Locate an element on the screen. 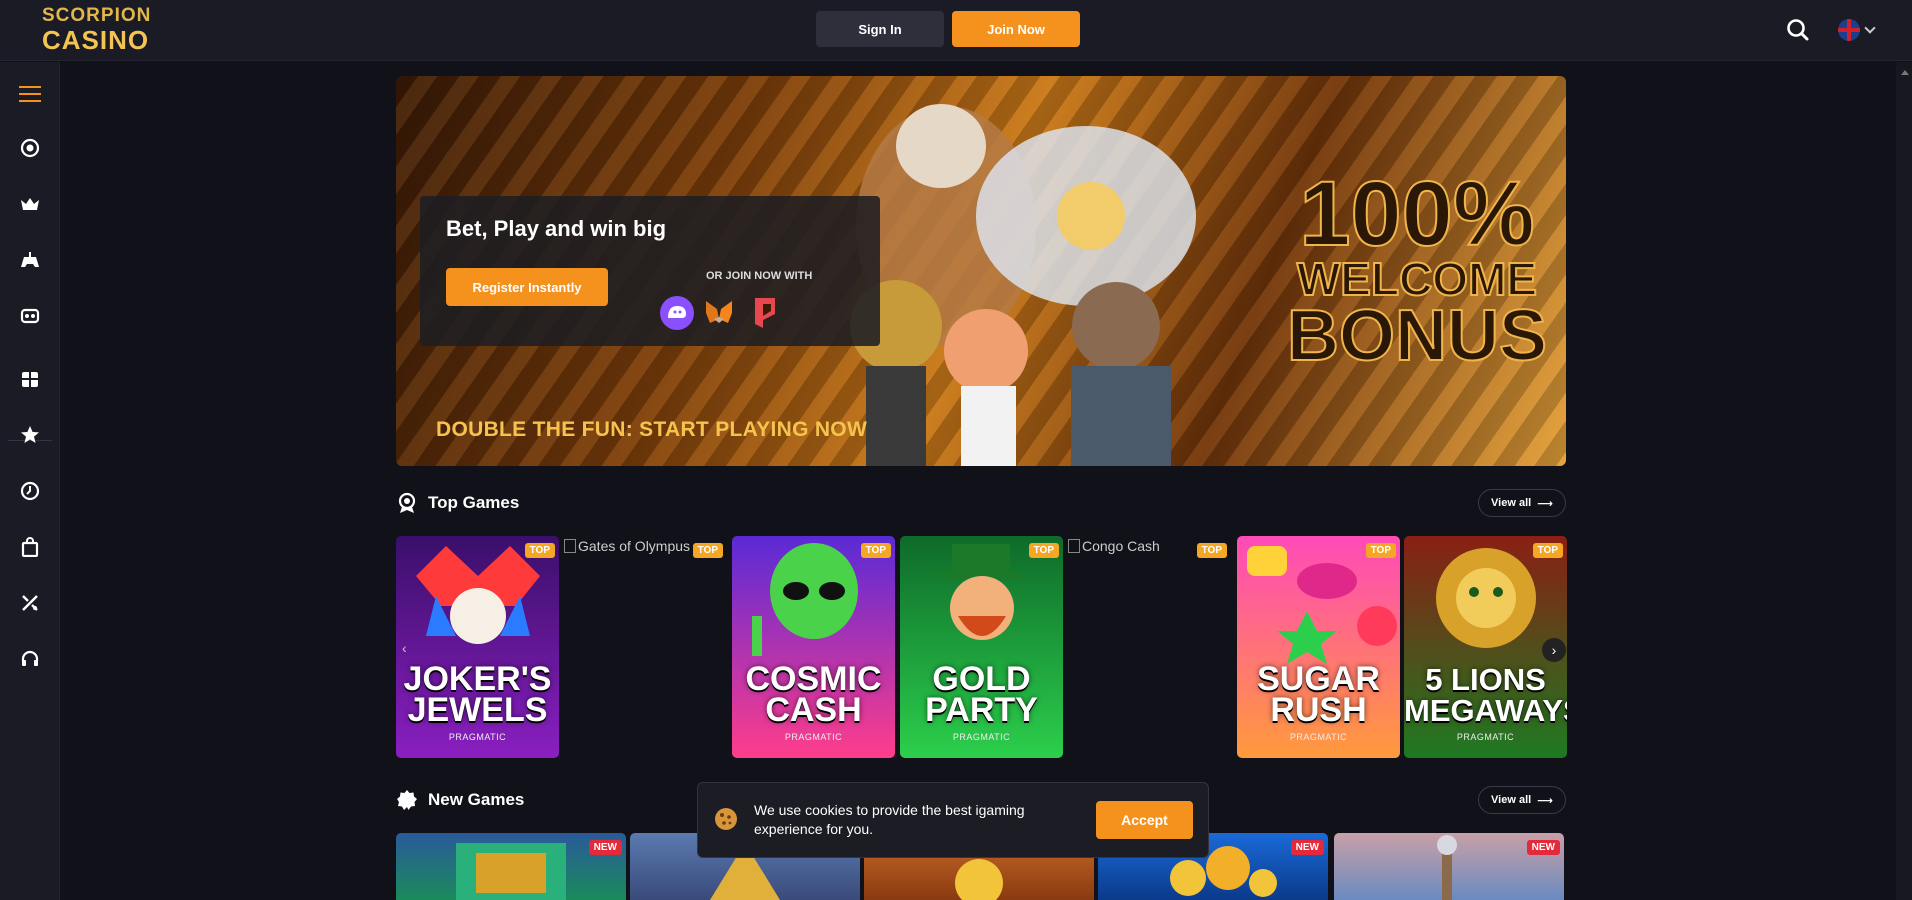 The height and width of the screenshot is (900, 1912). game-card-jokers-jewels: TOP JOKER'S JEWELS PRAGMATIC is located at coordinates (477, 647).